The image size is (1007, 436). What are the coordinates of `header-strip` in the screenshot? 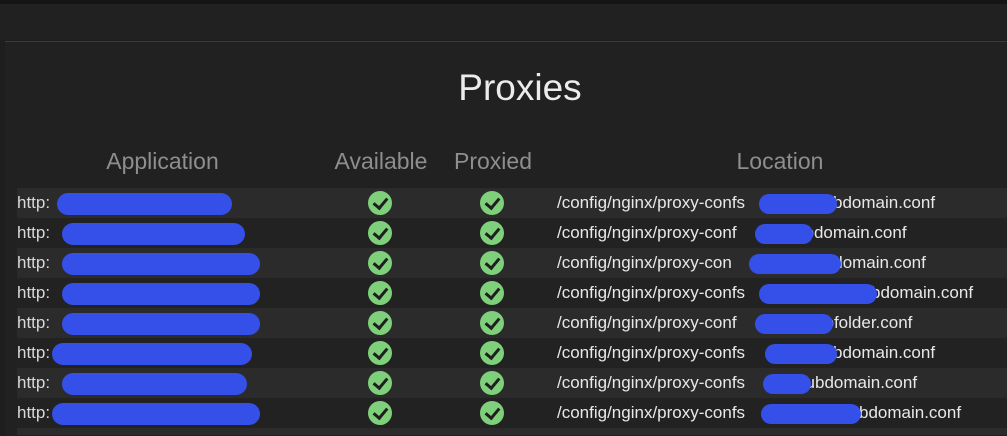 It's located at (503, 22).